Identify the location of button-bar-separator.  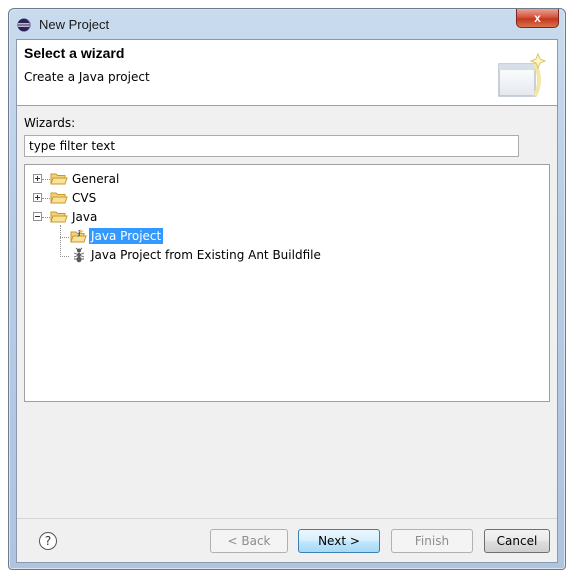
(287, 518).